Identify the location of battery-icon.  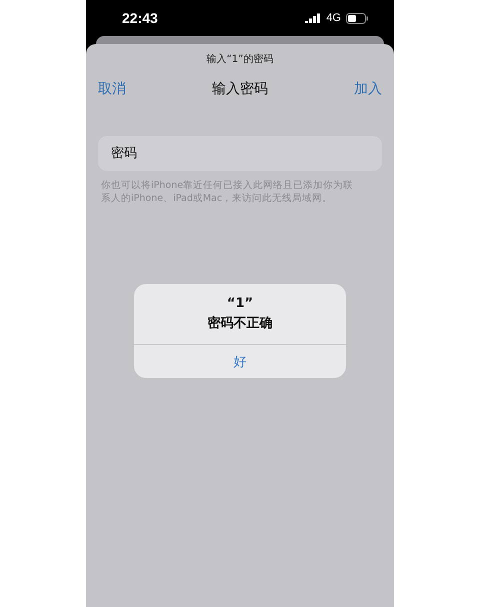
(357, 18).